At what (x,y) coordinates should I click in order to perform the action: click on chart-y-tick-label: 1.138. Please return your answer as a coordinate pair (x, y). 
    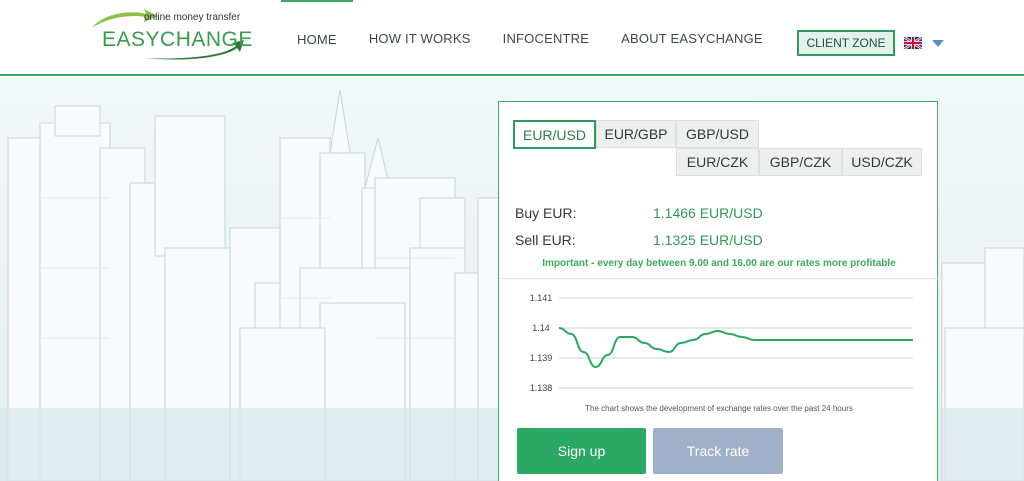
    Looking at the image, I should click on (541, 388).